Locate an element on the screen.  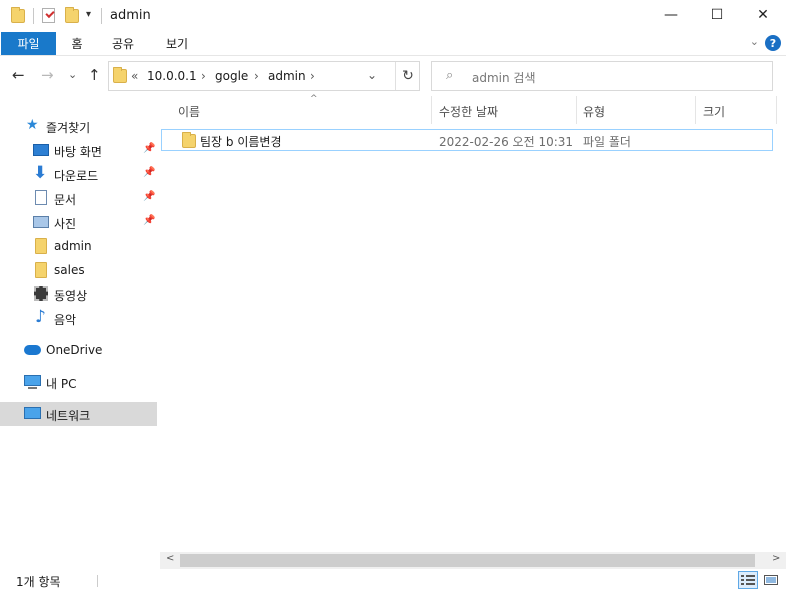
status-bar: 1개 항목 is located at coordinates (393, 580).